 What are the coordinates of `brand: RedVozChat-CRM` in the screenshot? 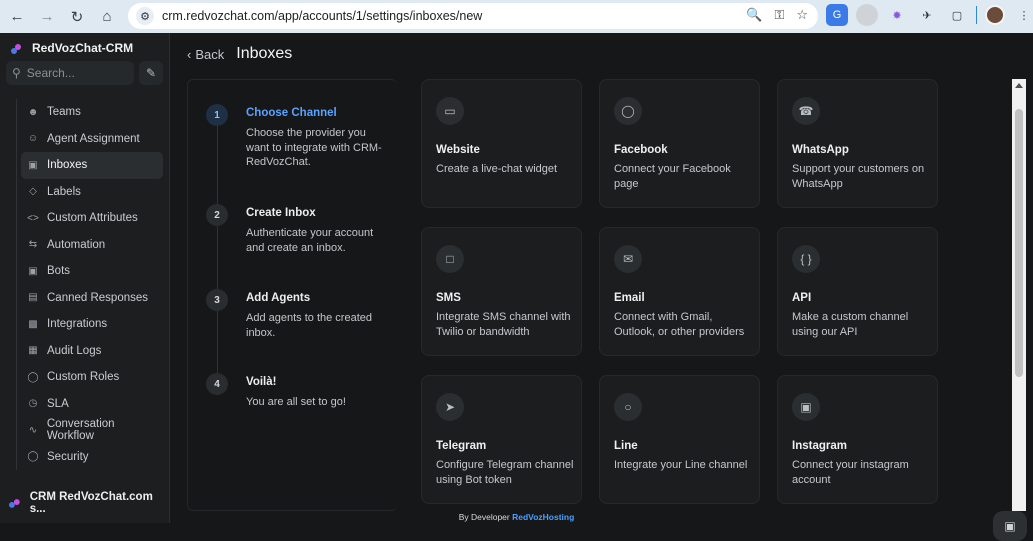 It's located at (71, 48).